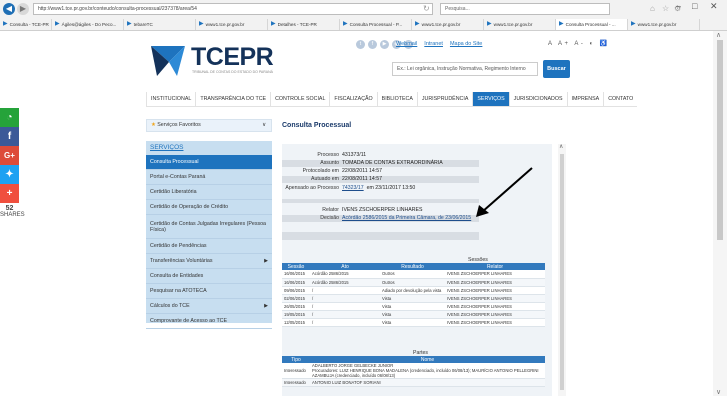 This screenshot has height=396, width=727. I want to click on header-links: Webmail Intranet Mapa do Site, so click(439, 44).